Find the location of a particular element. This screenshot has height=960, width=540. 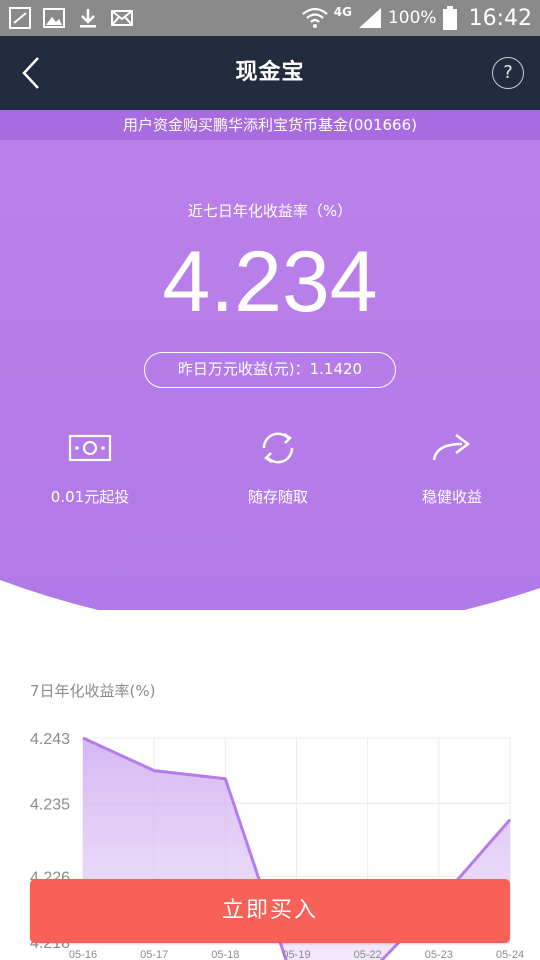

feature-label: 稳健收益 is located at coordinates (451, 497).